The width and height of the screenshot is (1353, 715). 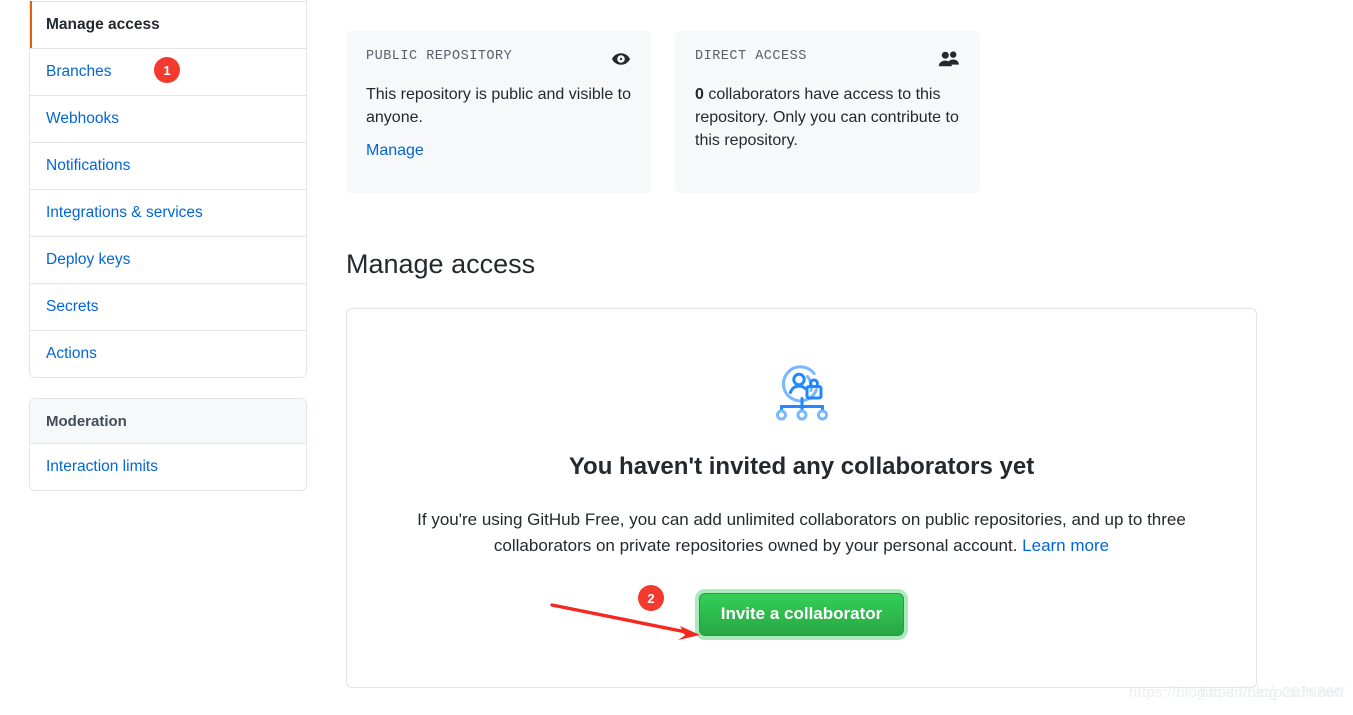 I want to click on annotation-badge-1: 1, so click(x=167, y=70).